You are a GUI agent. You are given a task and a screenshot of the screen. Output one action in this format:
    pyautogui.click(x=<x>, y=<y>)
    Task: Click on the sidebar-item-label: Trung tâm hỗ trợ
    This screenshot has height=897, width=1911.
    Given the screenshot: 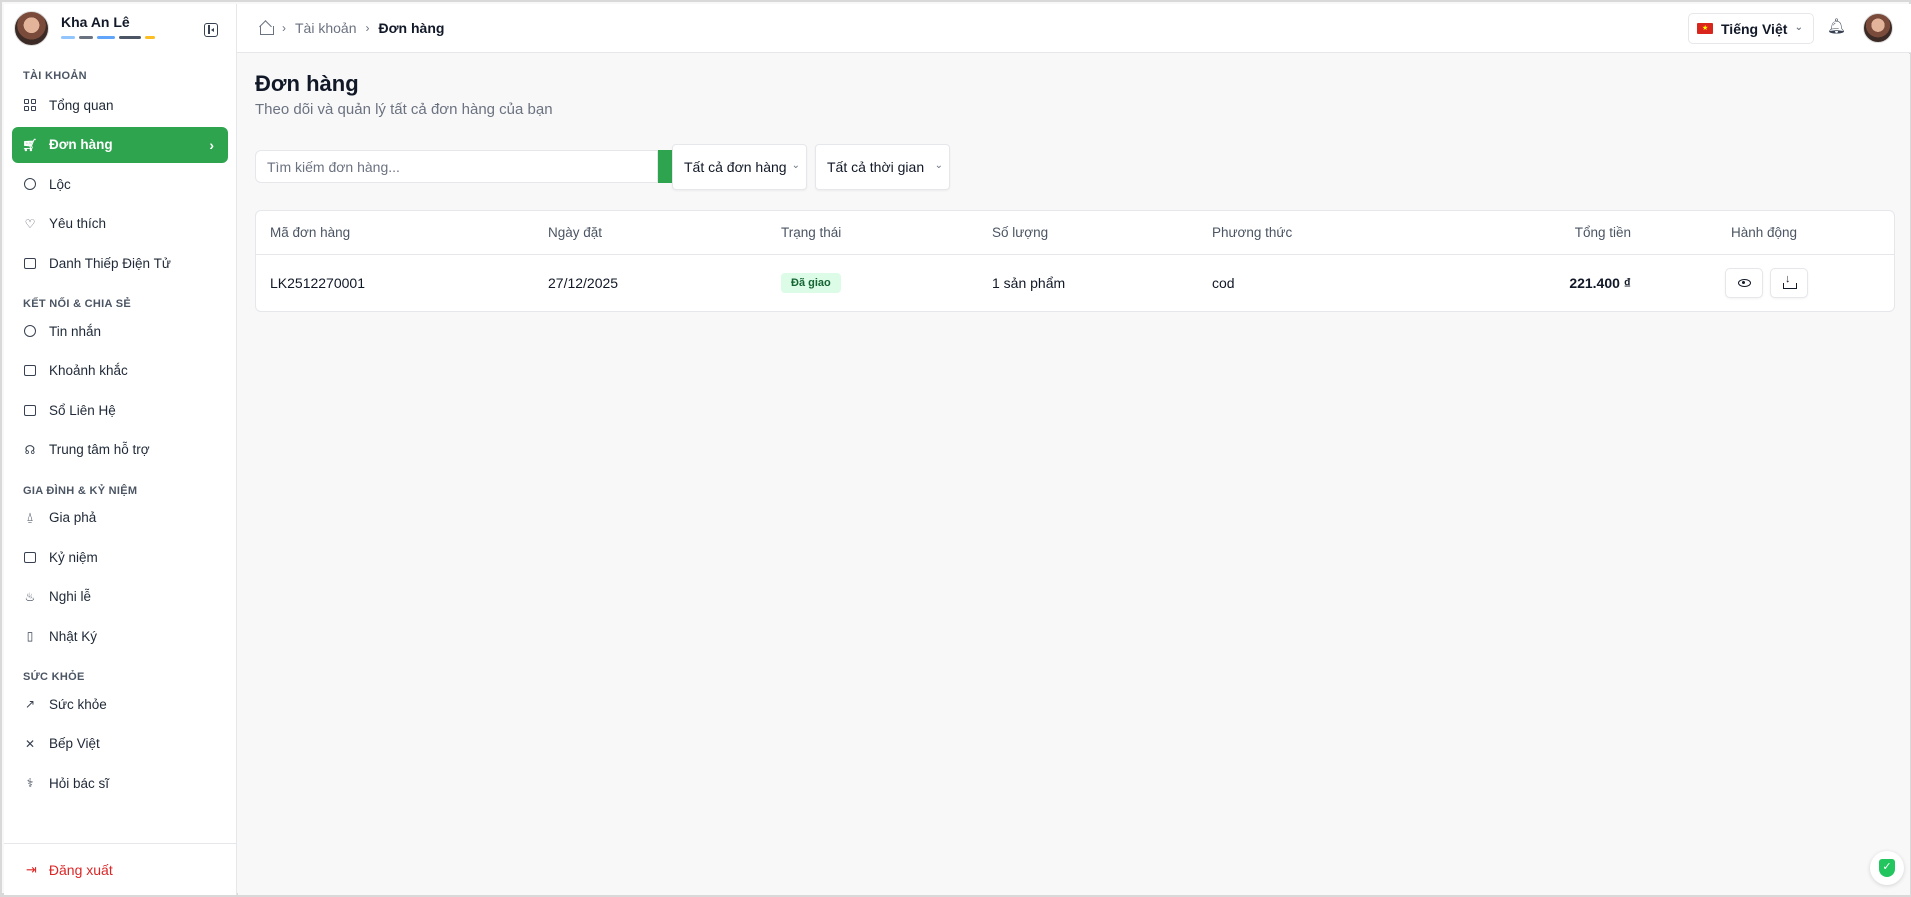 What is the action you would take?
    pyautogui.click(x=99, y=449)
    